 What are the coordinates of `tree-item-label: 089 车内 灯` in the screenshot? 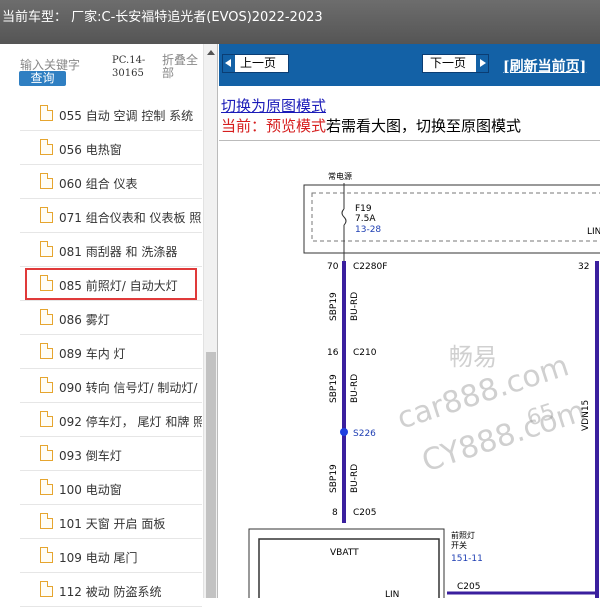 It's located at (92, 354).